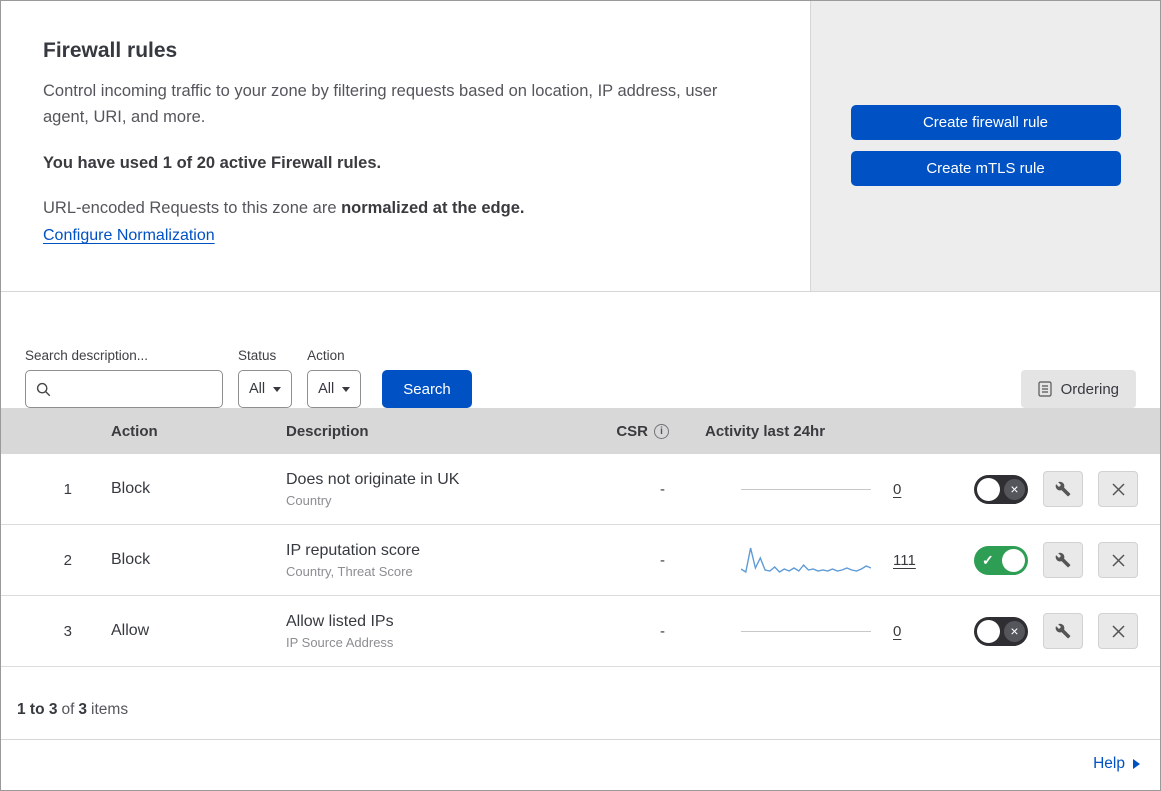 This screenshot has width=1161, height=791. I want to click on rule-enabled-toggle: ✓, so click(1001, 560).